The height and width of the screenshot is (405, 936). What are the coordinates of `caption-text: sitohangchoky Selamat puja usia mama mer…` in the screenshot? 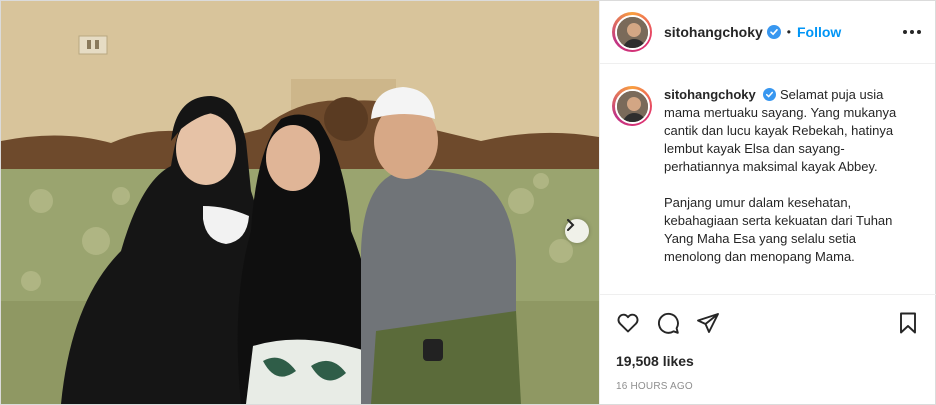 It's located at (787, 189).